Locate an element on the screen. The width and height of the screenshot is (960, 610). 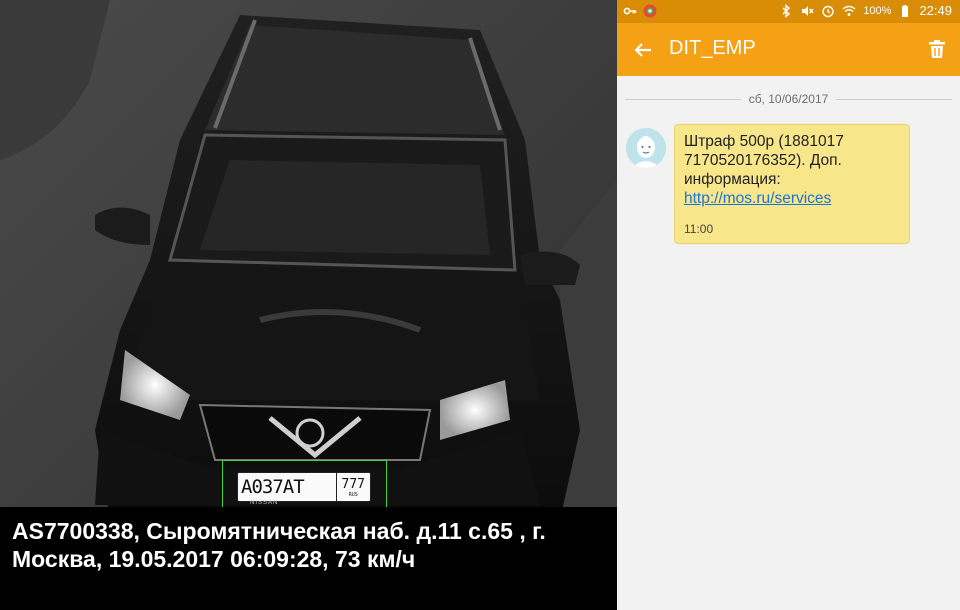
avatar is located at coordinates (646, 148).